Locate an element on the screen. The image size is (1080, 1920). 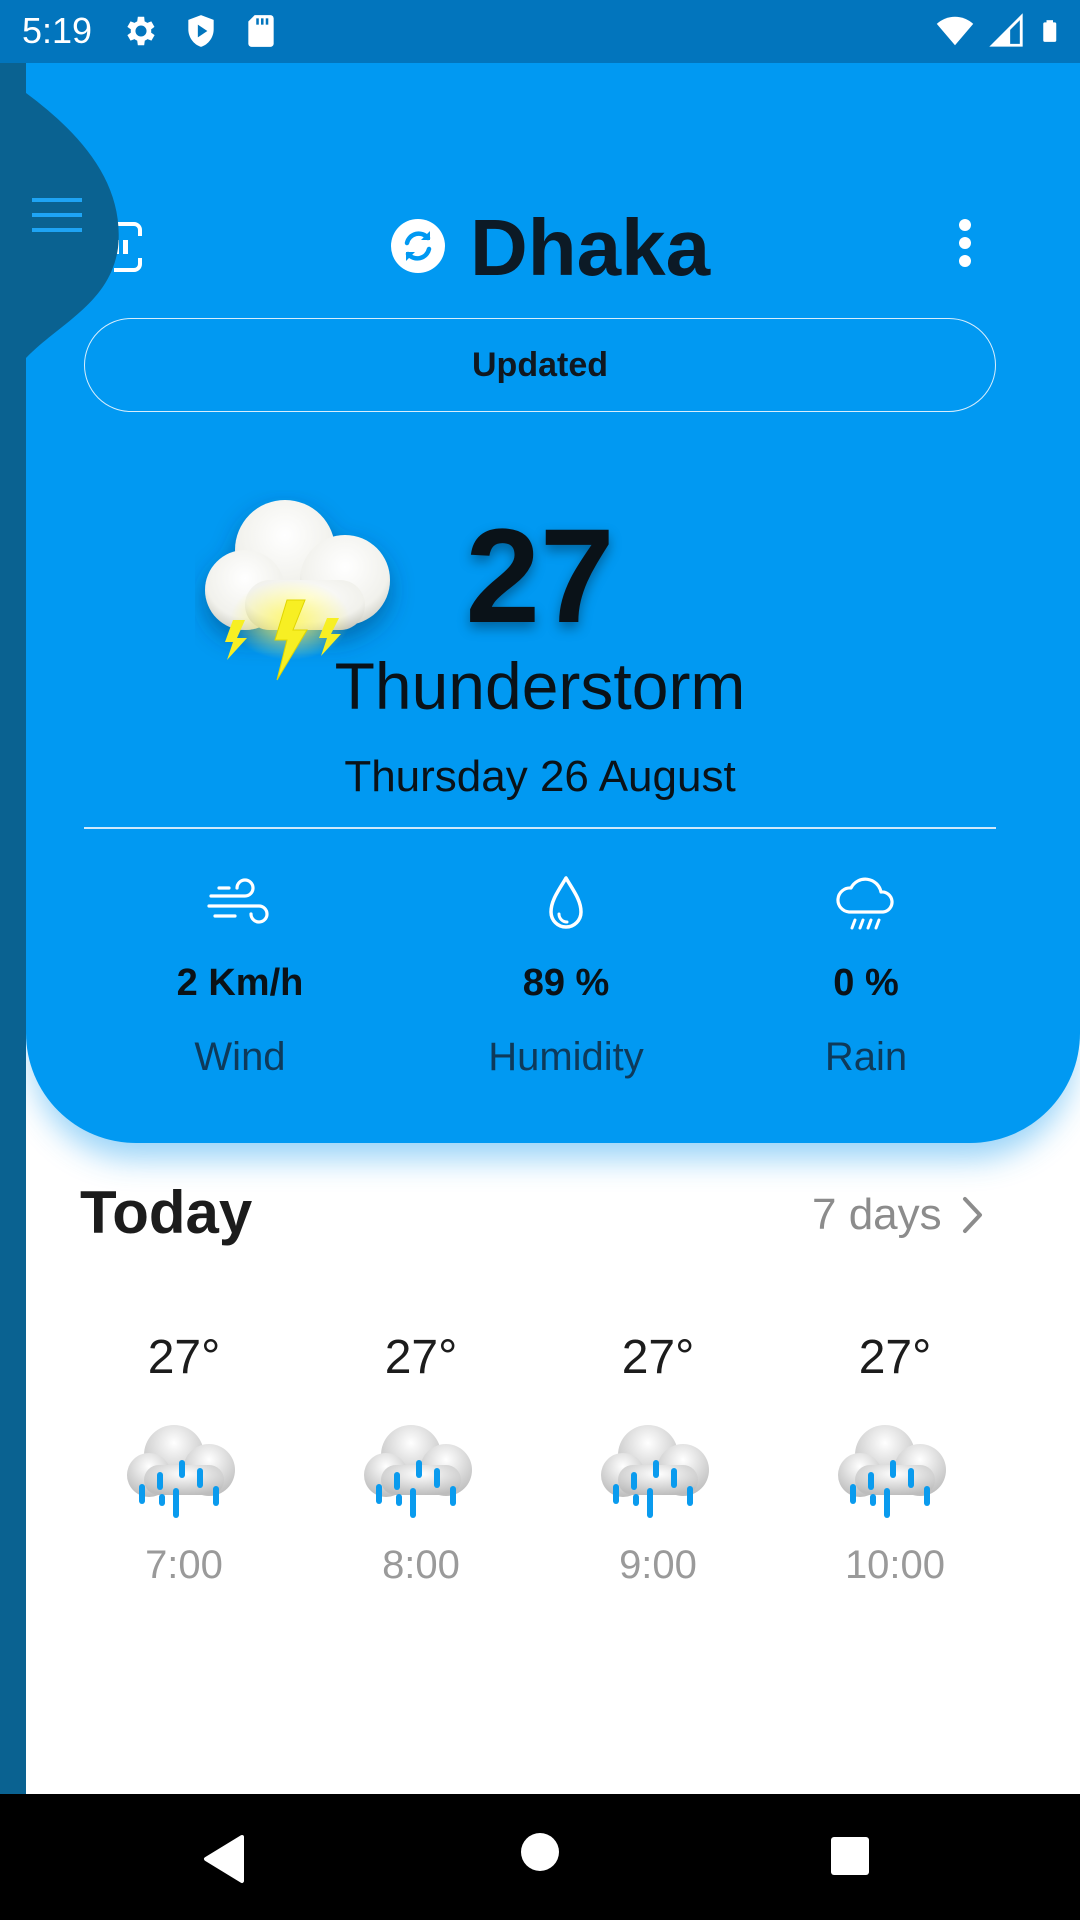
divider is located at coordinates (540, 828).